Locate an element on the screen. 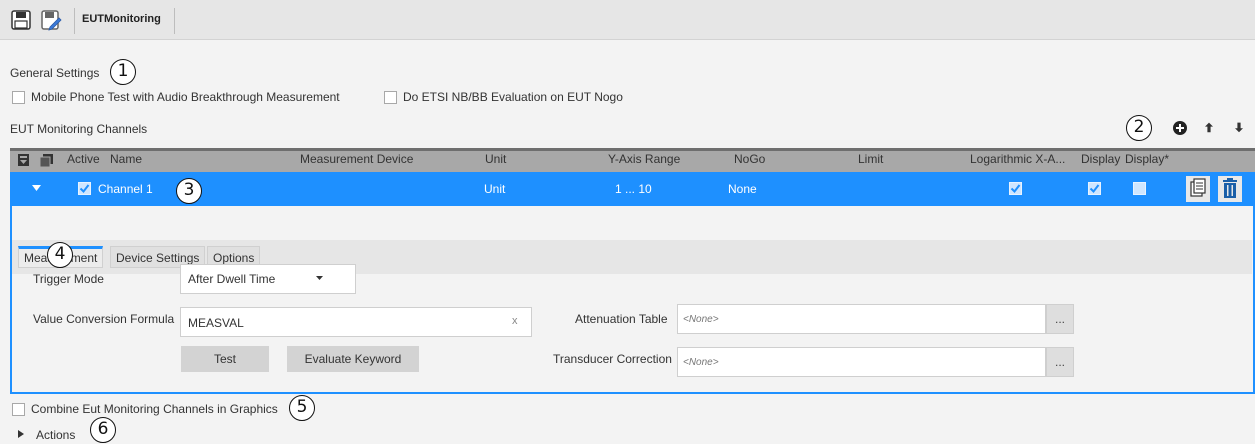  etsi-evaluation-label: Do ETSI NB/BB Evaluation on EUT Nogo is located at coordinates (513, 97).